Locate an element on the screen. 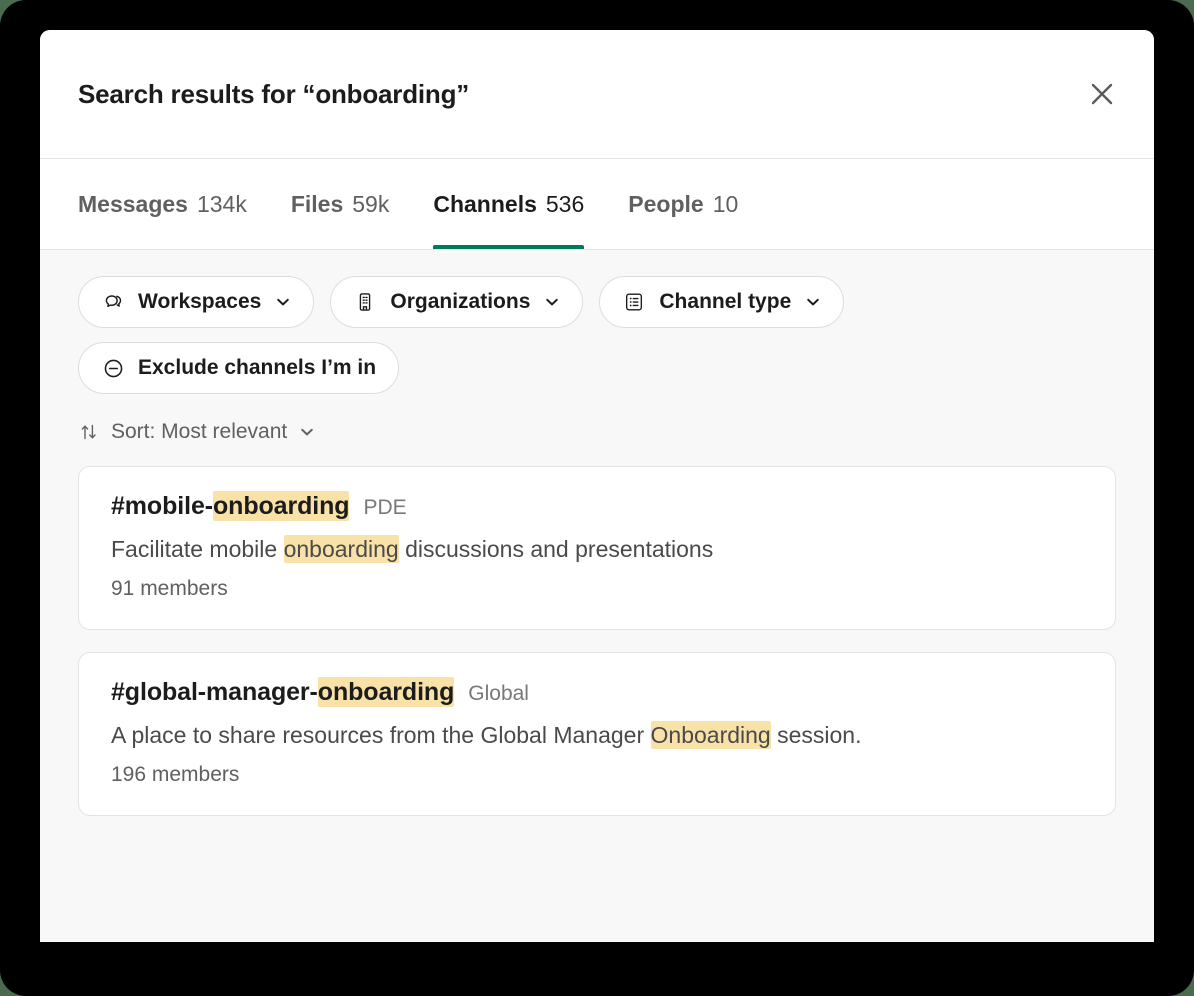 Image resolution: width=1194 pixels, height=996 pixels. close-button is located at coordinates (1102, 94).